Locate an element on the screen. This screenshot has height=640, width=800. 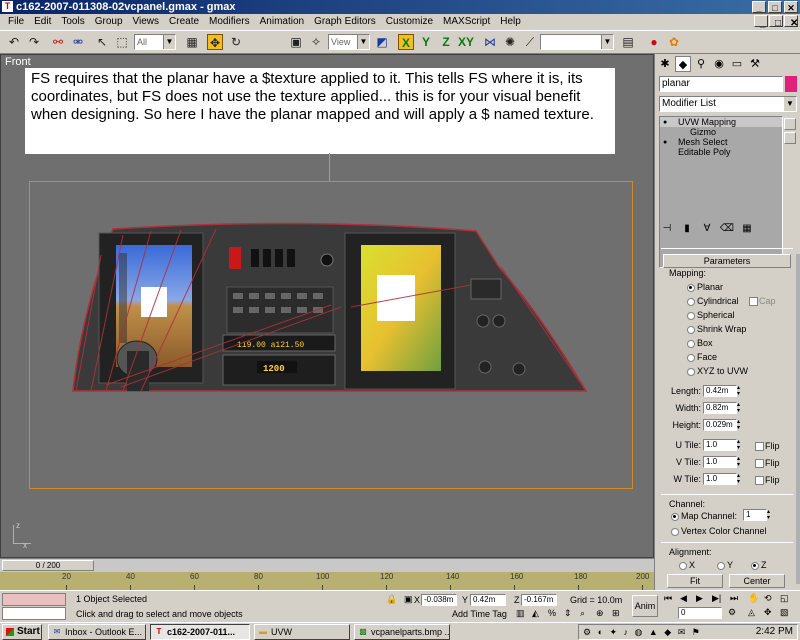
add-time-tag: Add Time Tag is located at coordinates (479, 614).